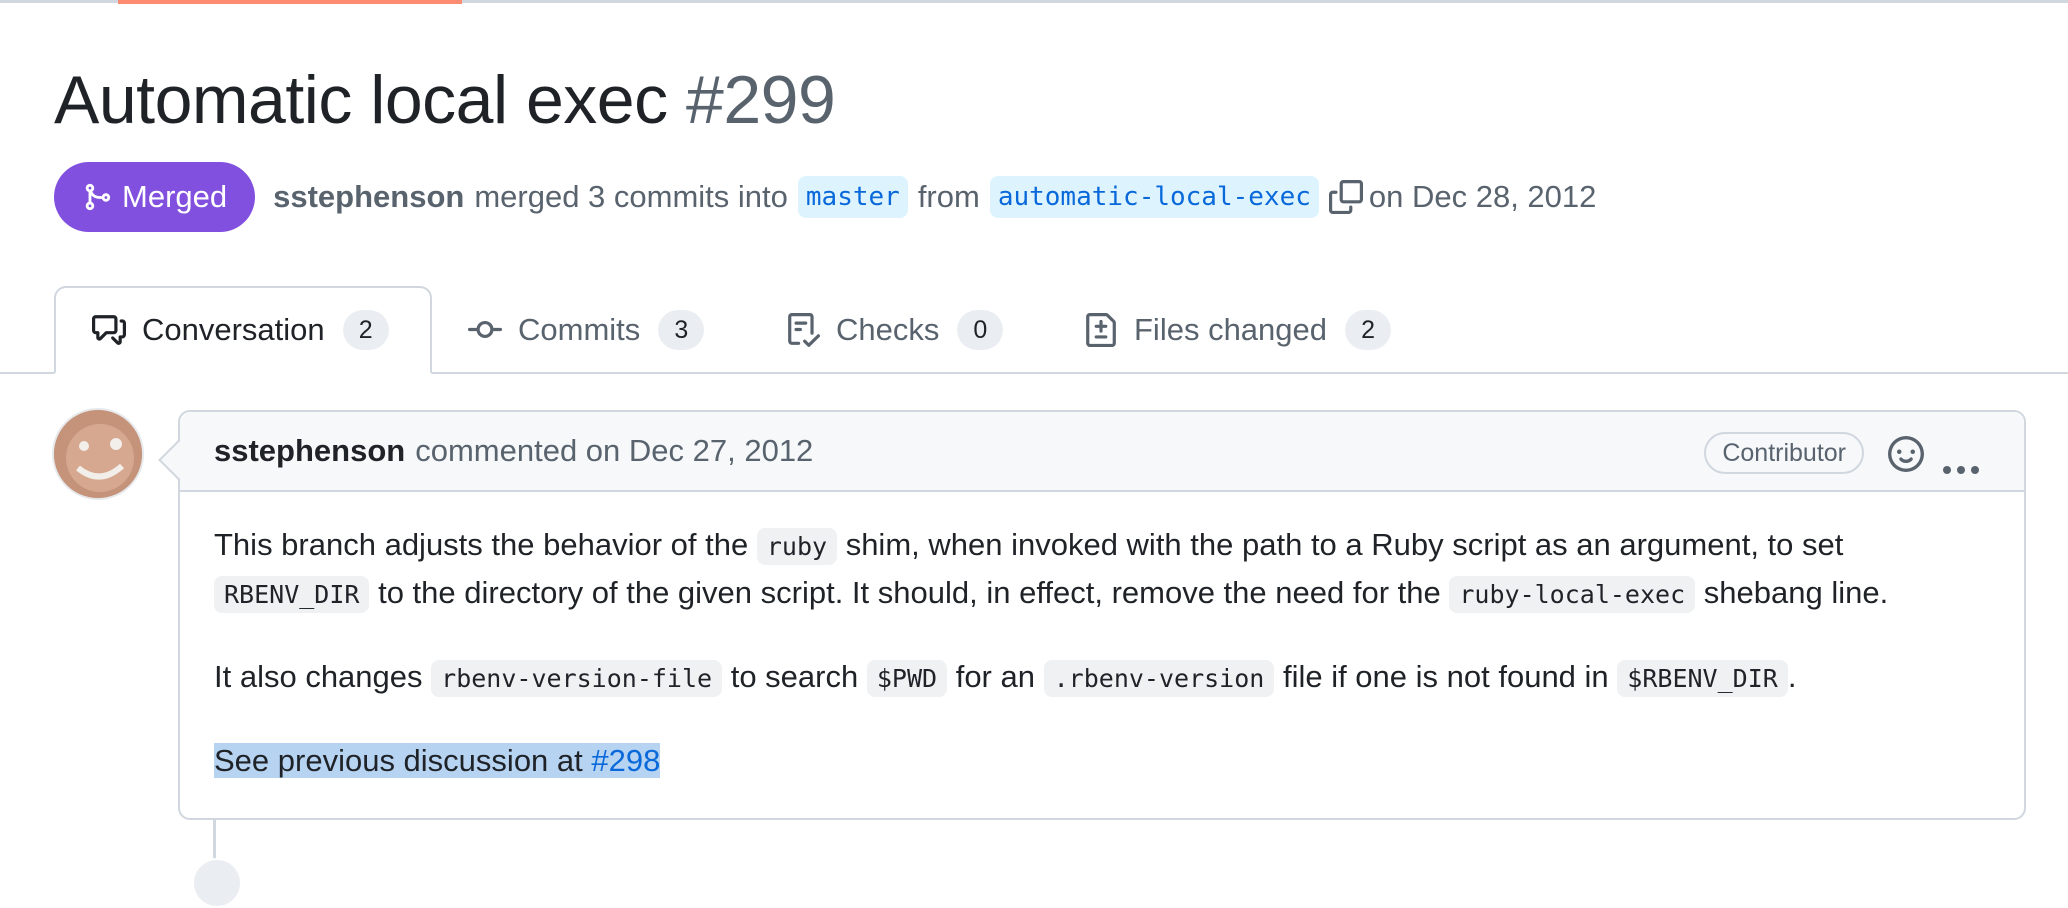  What do you see at coordinates (888, 329) in the screenshot?
I see `tab-checks-label: Checks` at bounding box center [888, 329].